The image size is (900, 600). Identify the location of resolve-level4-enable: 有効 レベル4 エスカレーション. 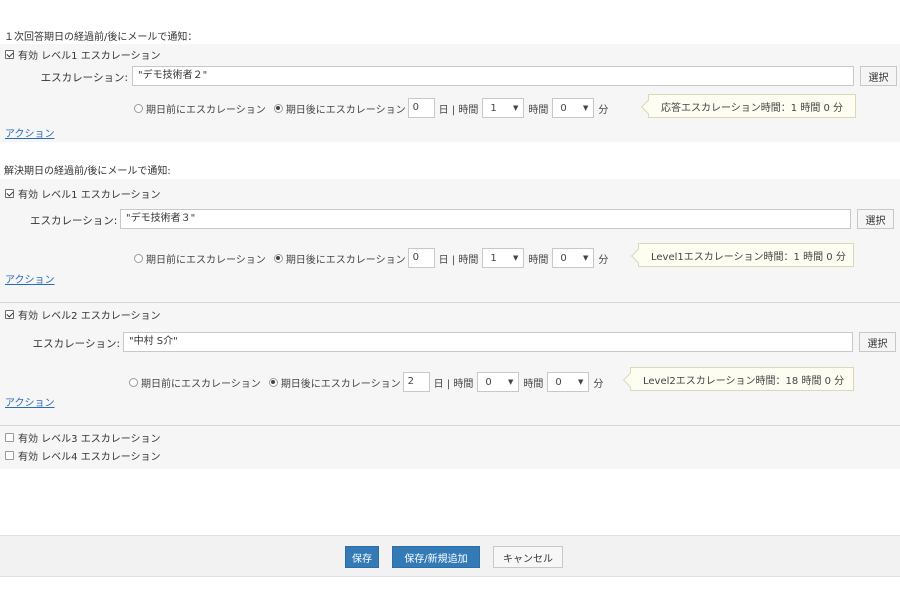
(83, 455).